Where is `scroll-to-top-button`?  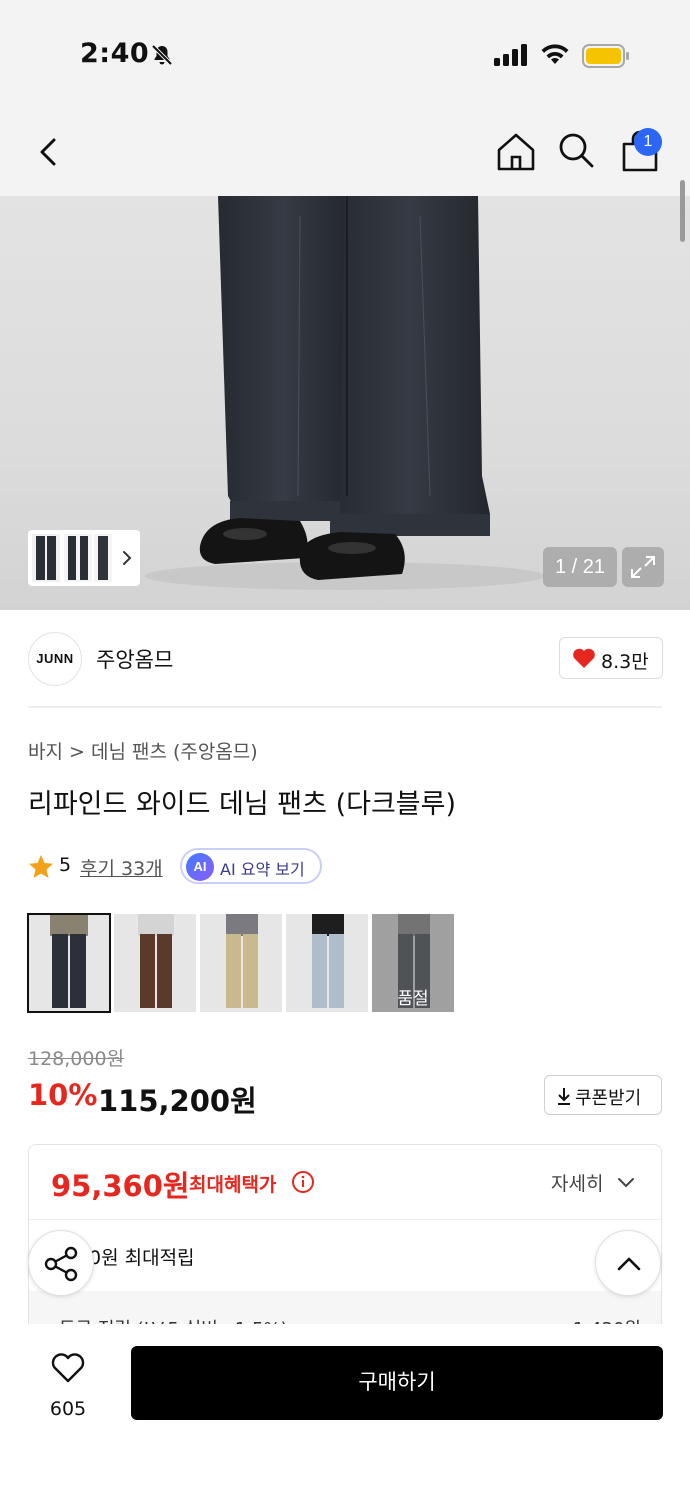 scroll-to-top-button is located at coordinates (628, 1263).